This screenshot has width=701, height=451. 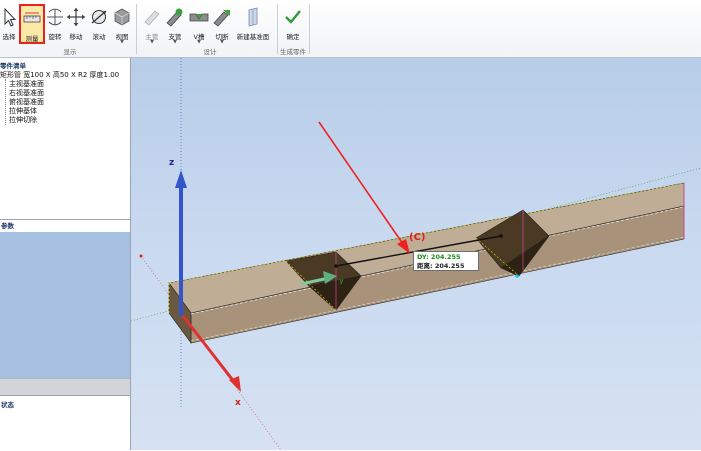 What do you see at coordinates (293, 17) in the screenshot?
I see `check-icon` at bounding box center [293, 17].